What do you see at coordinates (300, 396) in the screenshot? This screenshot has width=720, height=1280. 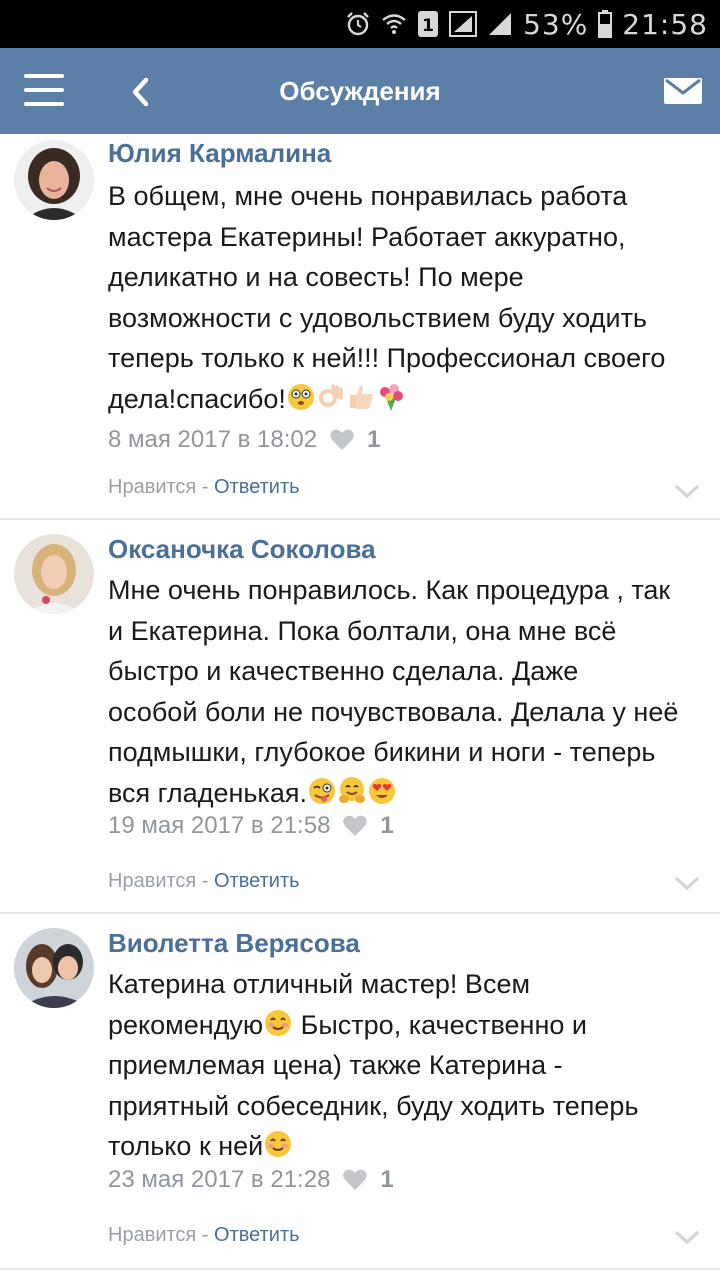 I see `flushed-face-emoji` at bounding box center [300, 396].